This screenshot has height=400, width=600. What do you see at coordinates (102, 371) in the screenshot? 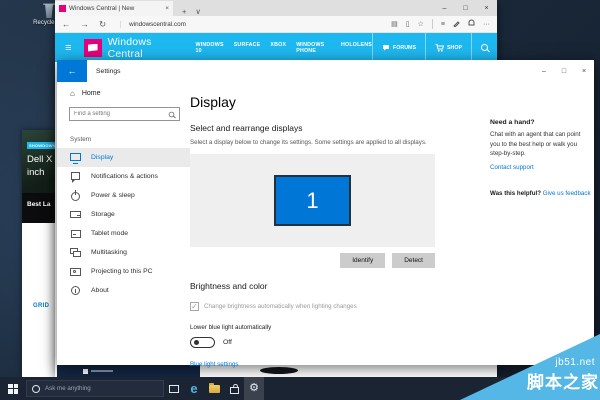
I see `footer-text-line` at bounding box center [102, 371].